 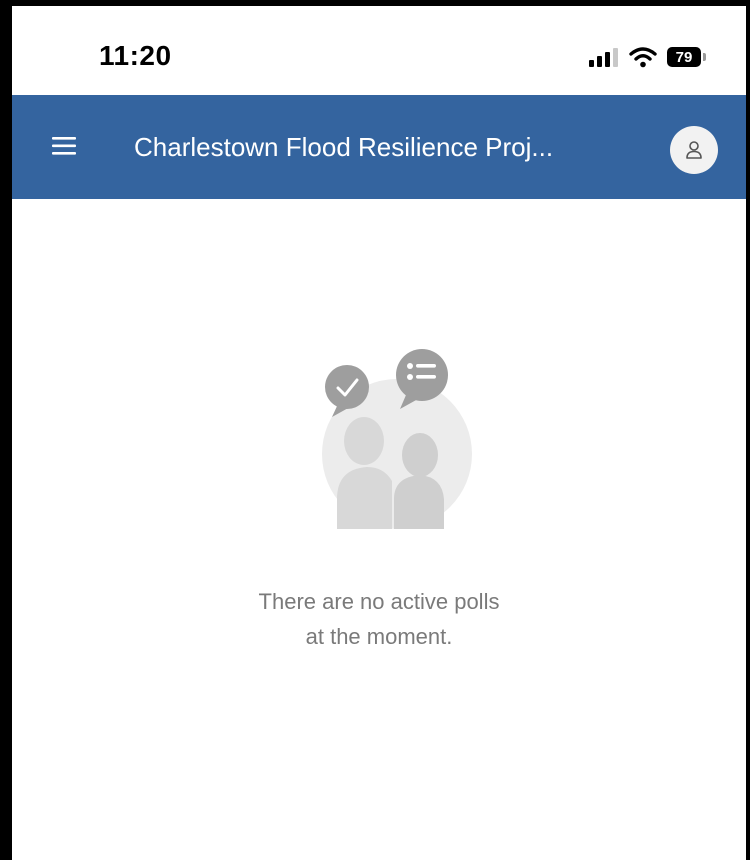 What do you see at coordinates (379, 619) in the screenshot?
I see `empty-state-message: There are no active polls at the moment.` at bounding box center [379, 619].